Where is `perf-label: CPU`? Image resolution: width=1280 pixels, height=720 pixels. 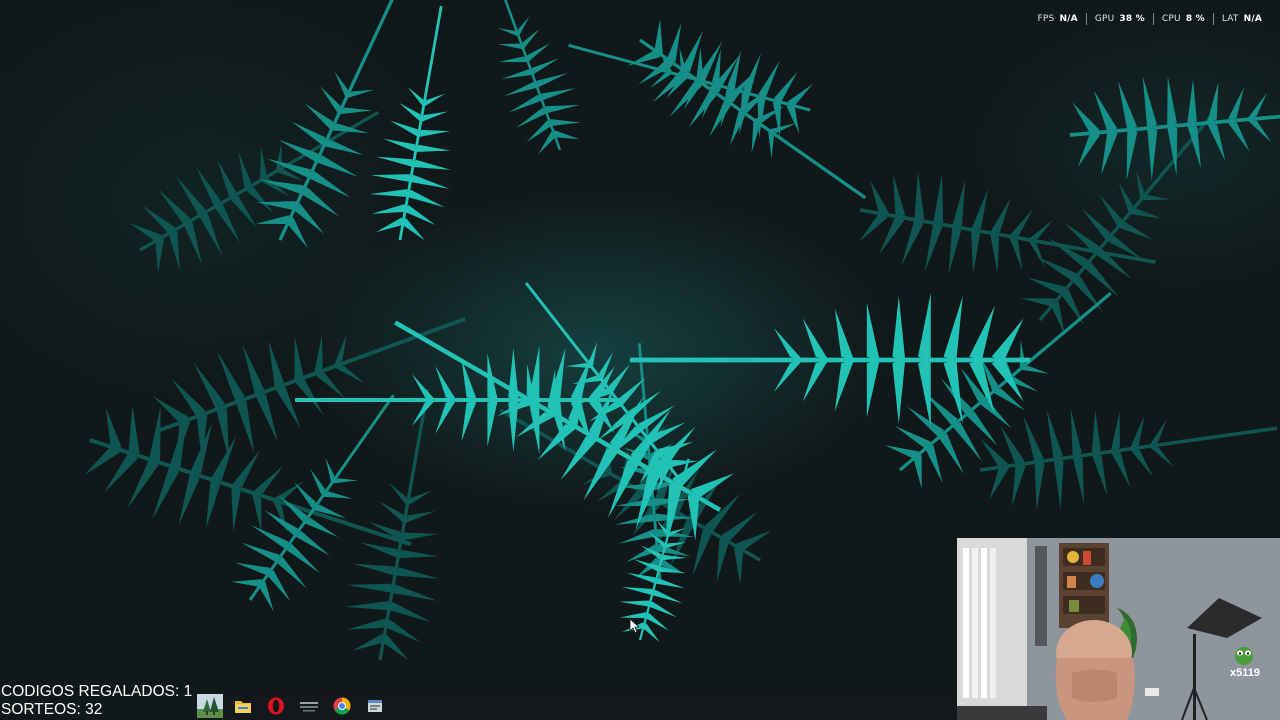 perf-label: CPU is located at coordinates (1171, 19).